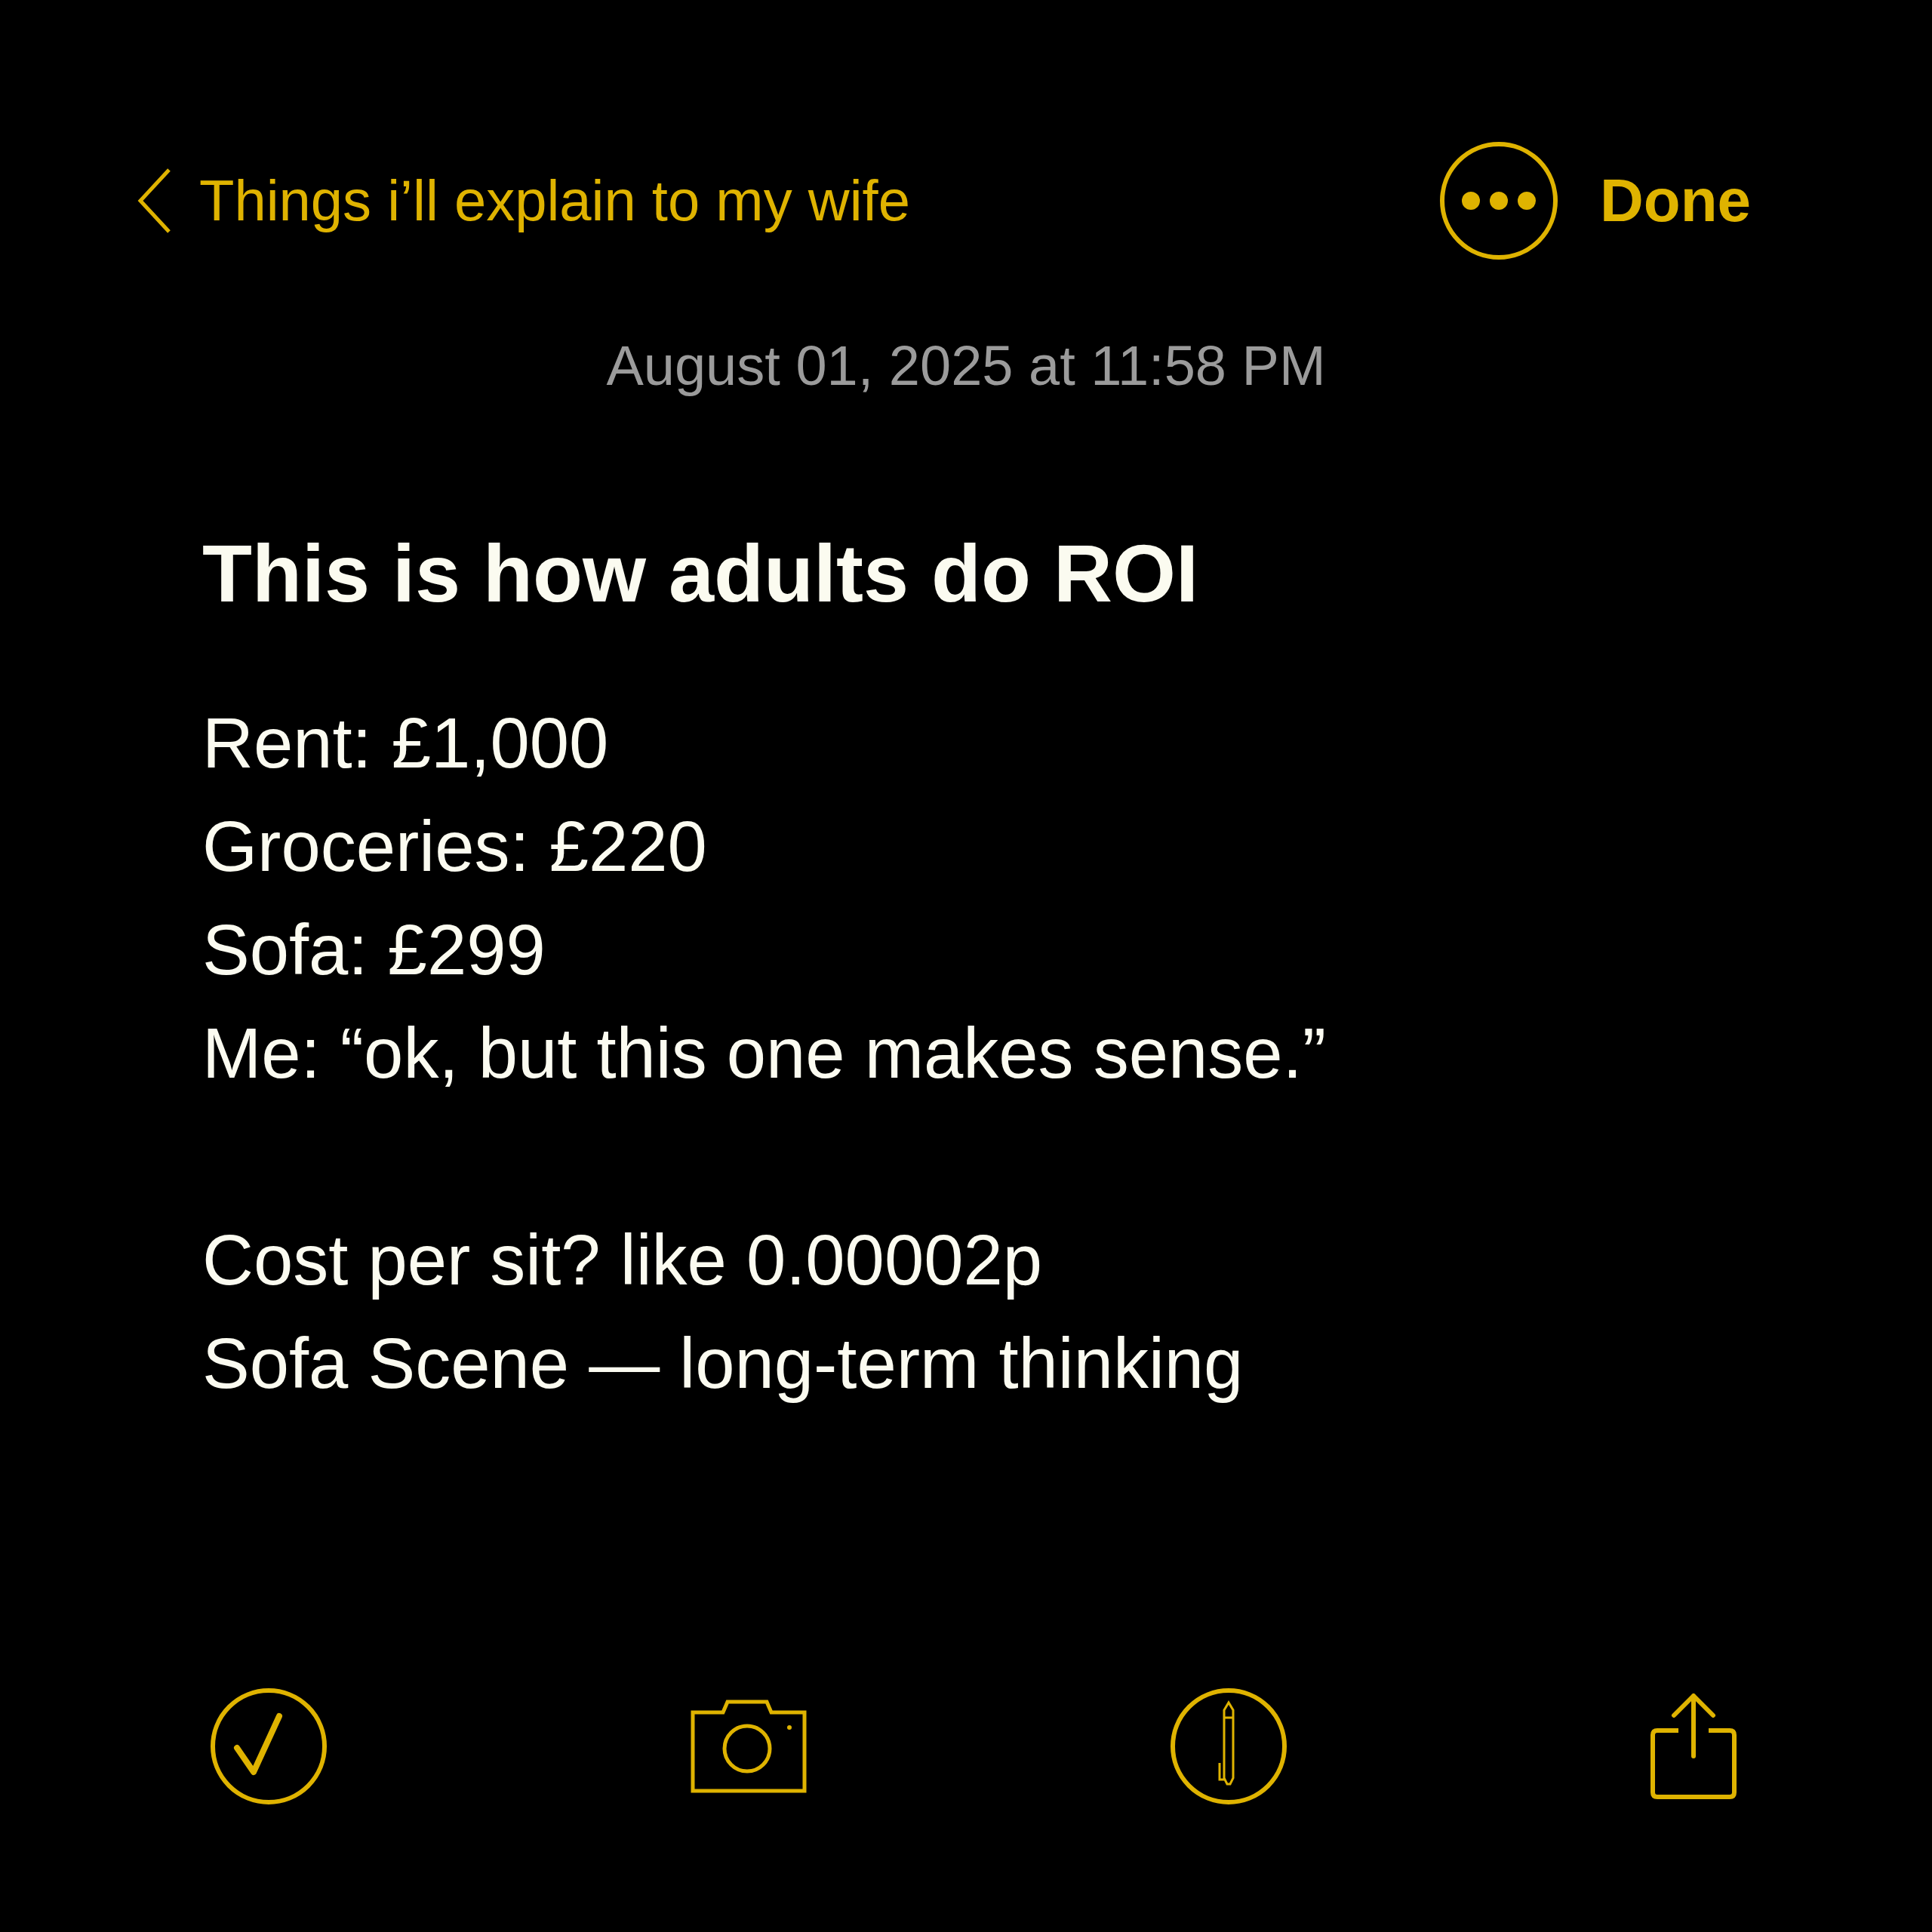  I want to click on more-icon, so click(1498, 200).